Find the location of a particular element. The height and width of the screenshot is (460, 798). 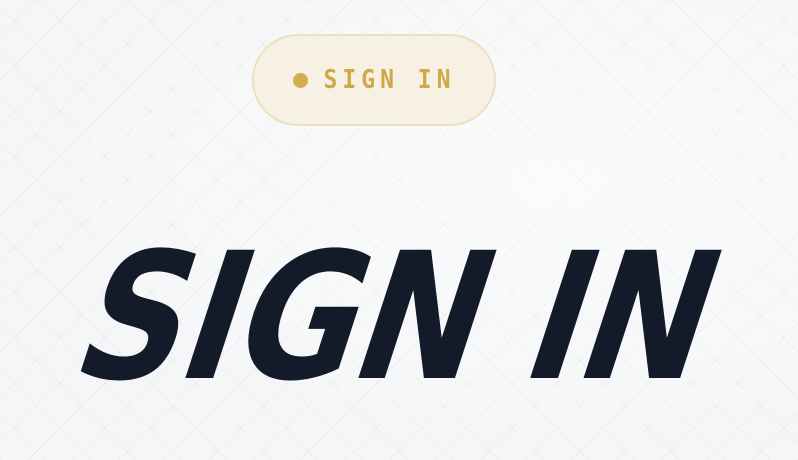

status-dot-icon is located at coordinates (300, 80).